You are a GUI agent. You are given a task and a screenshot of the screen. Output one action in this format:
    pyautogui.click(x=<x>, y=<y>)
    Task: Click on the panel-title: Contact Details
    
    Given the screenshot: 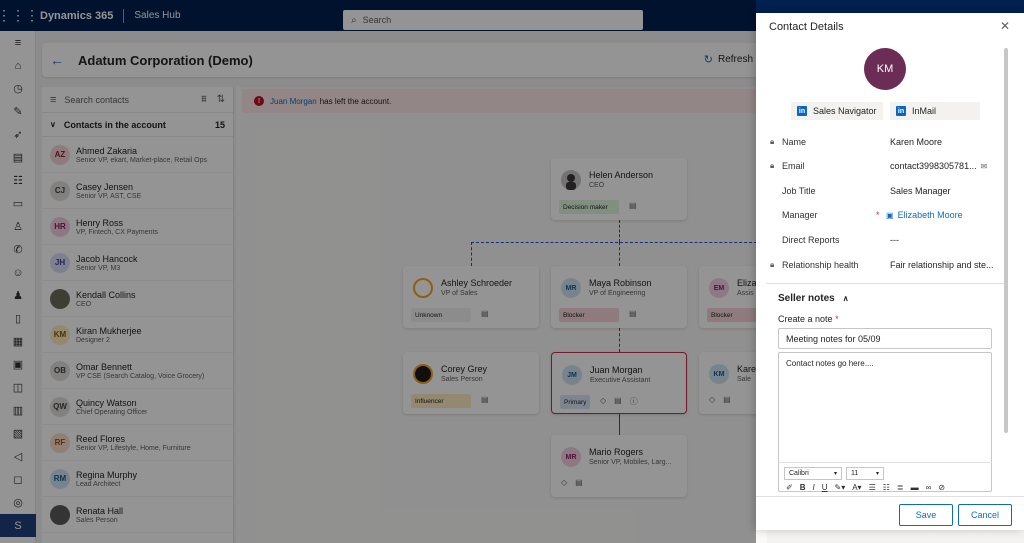 What is the action you would take?
    pyautogui.click(x=806, y=27)
    